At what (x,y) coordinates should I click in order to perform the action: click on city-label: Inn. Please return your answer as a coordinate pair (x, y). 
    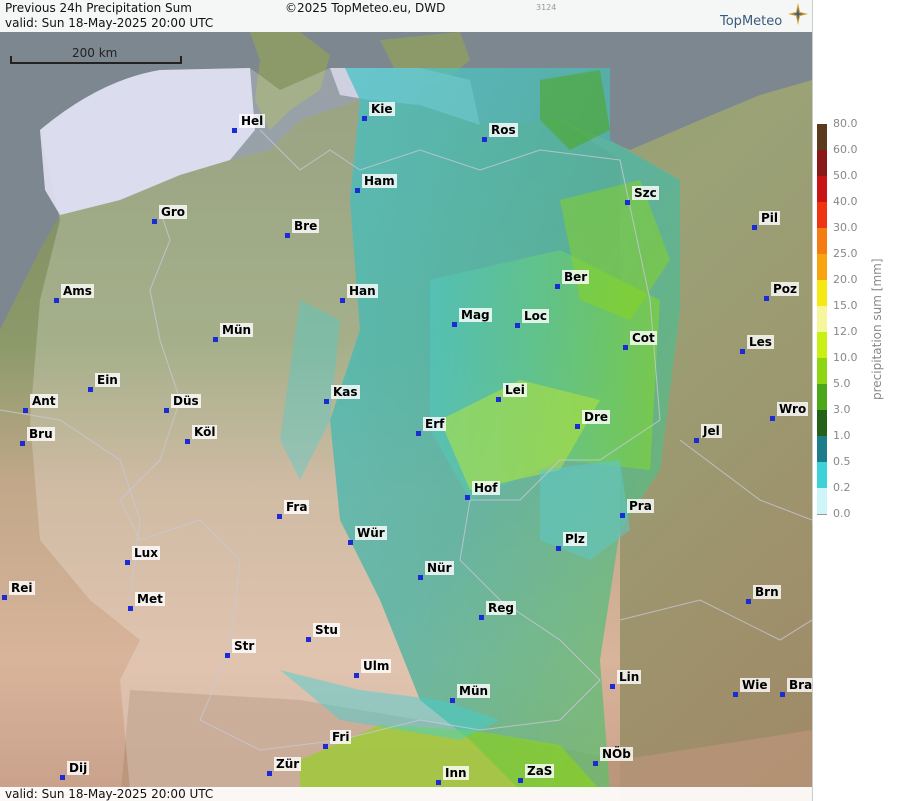
    Looking at the image, I should click on (456, 773).